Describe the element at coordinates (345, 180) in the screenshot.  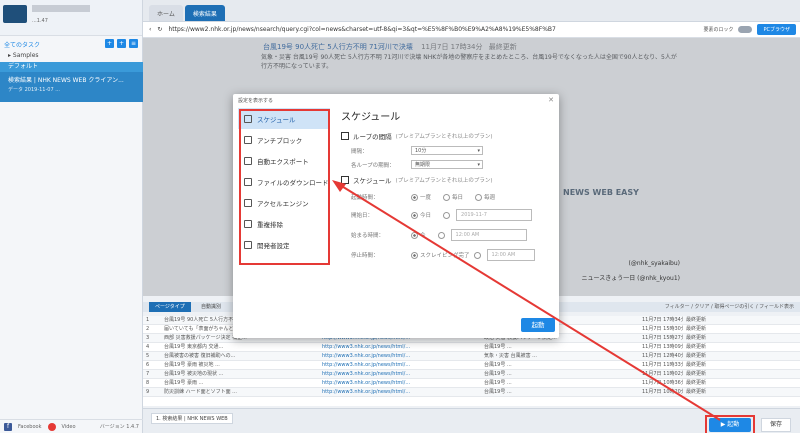
I see `schedule-checkbox` at that location.